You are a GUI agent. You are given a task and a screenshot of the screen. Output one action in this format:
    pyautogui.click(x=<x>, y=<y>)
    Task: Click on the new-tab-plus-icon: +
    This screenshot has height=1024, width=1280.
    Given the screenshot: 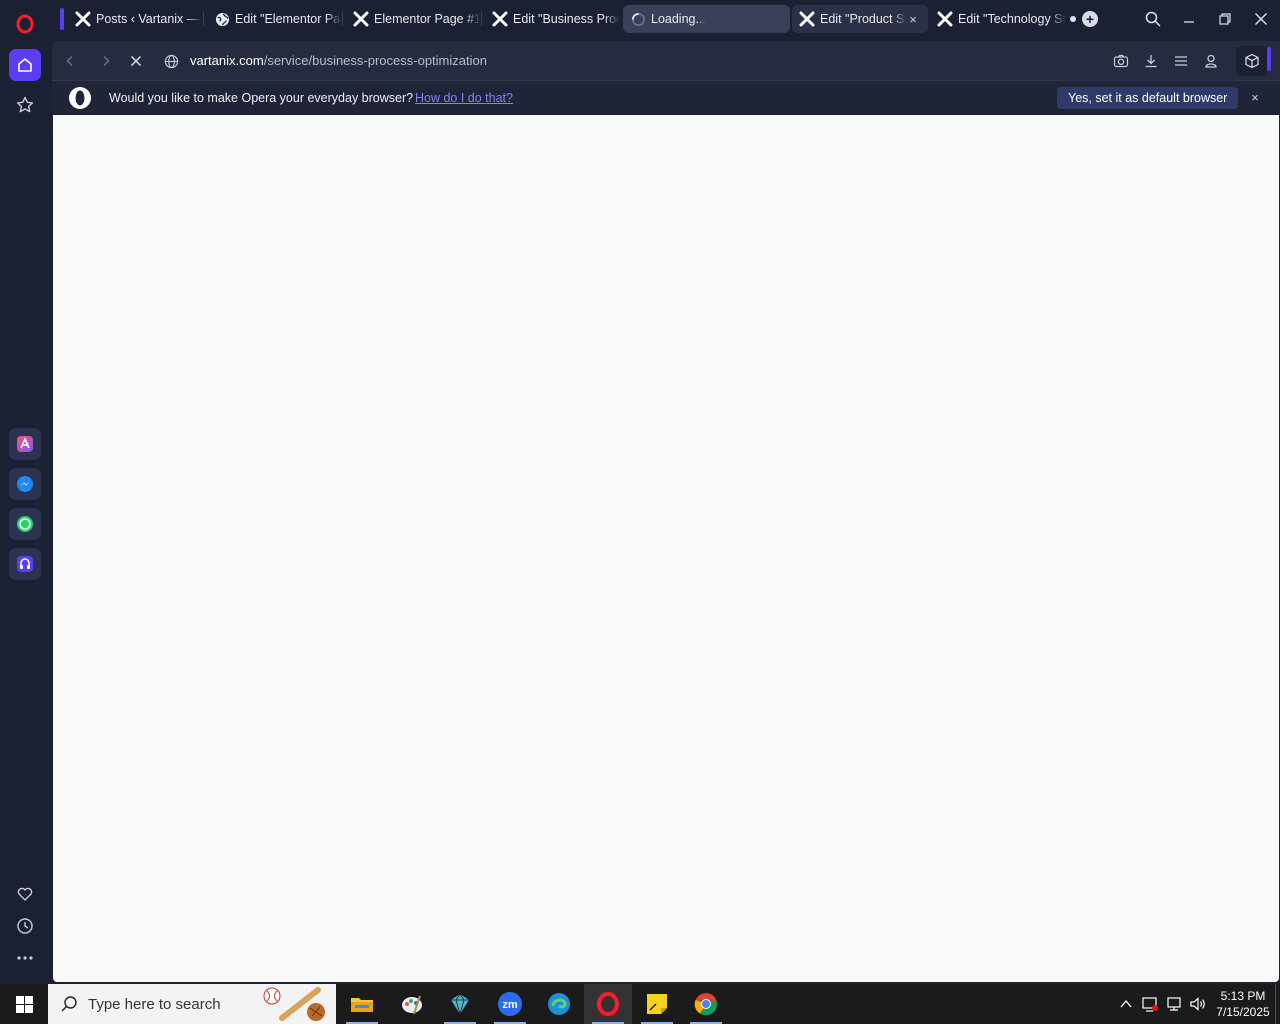 What is the action you would take?
    pyautogui.click(x=1090, y=19)
    